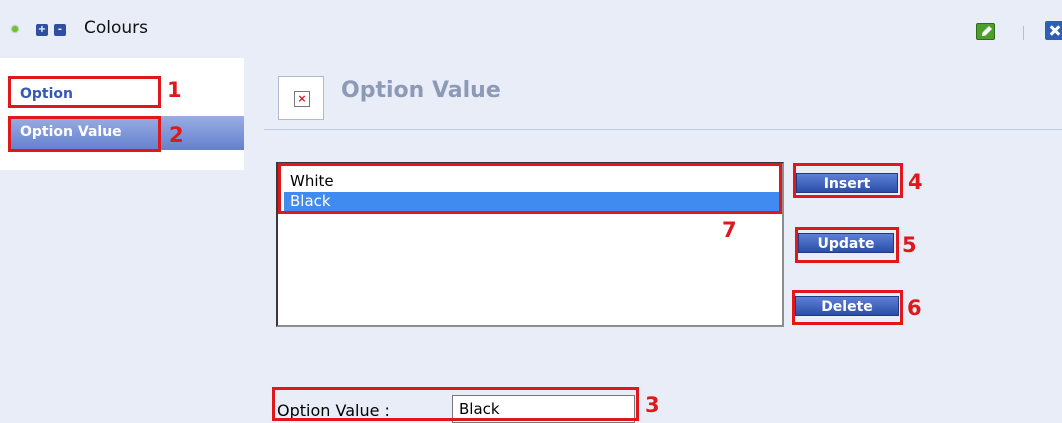 The image size is (1062, 423). What do you see at coordinates (663, 129) in the screenshot?
I see `divider` at bounding box center [663, 129].